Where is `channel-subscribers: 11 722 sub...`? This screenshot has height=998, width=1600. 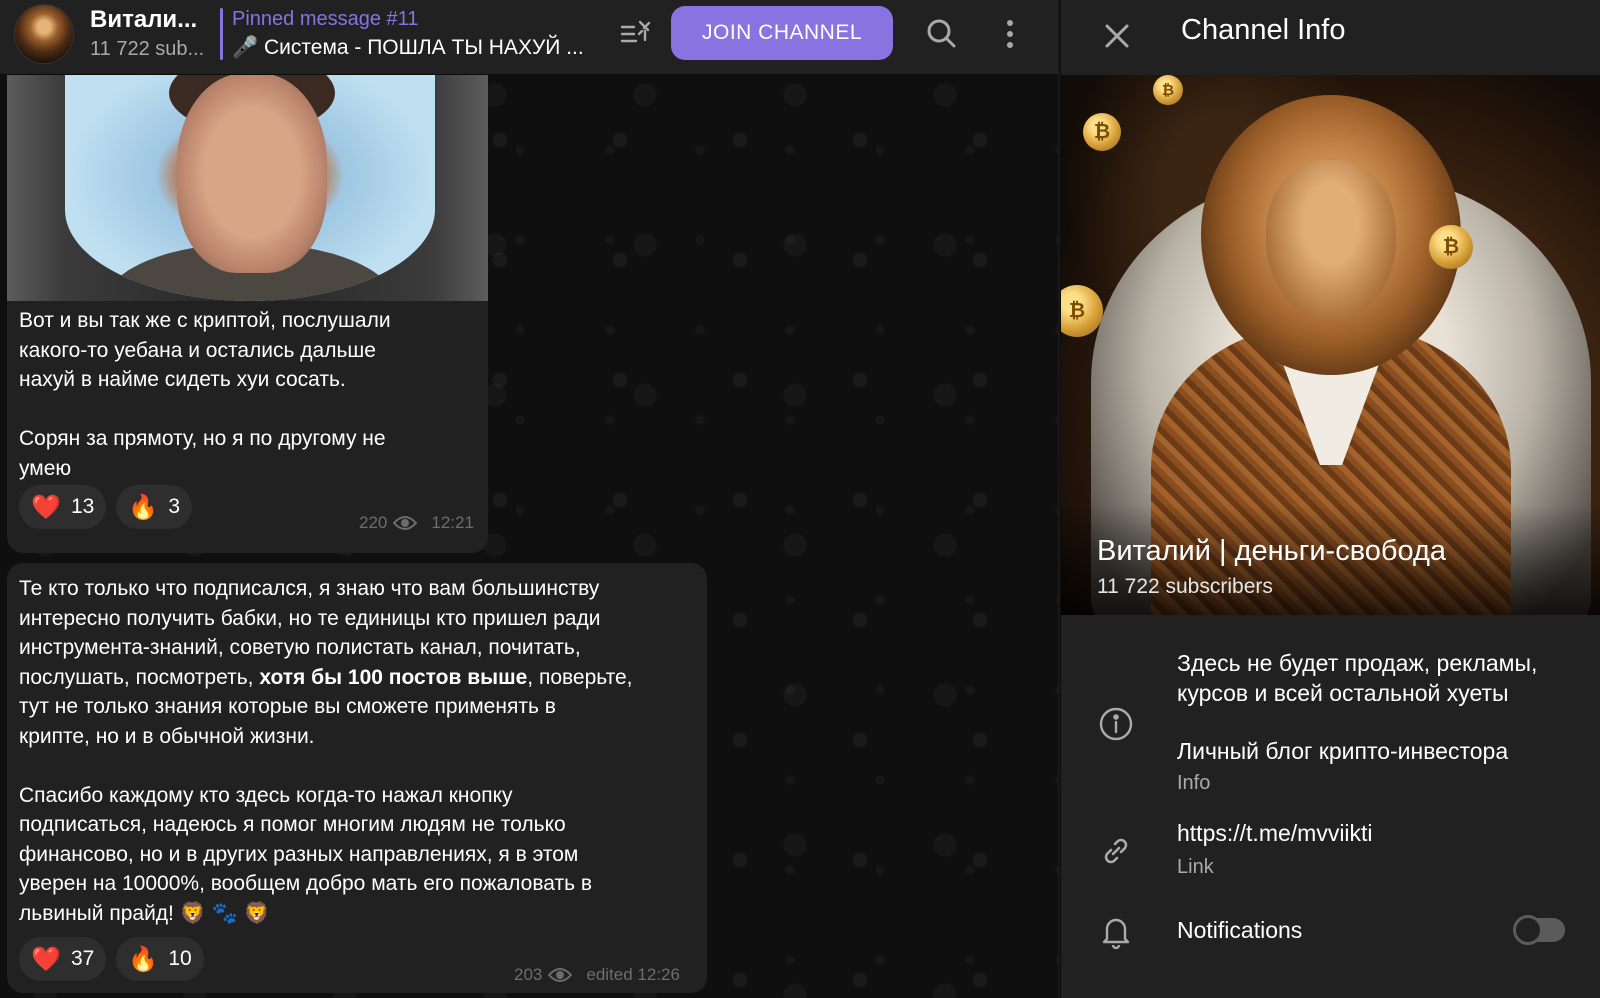 channel-subscribers: 11 722 sub... is located at coordinates (147, 49).